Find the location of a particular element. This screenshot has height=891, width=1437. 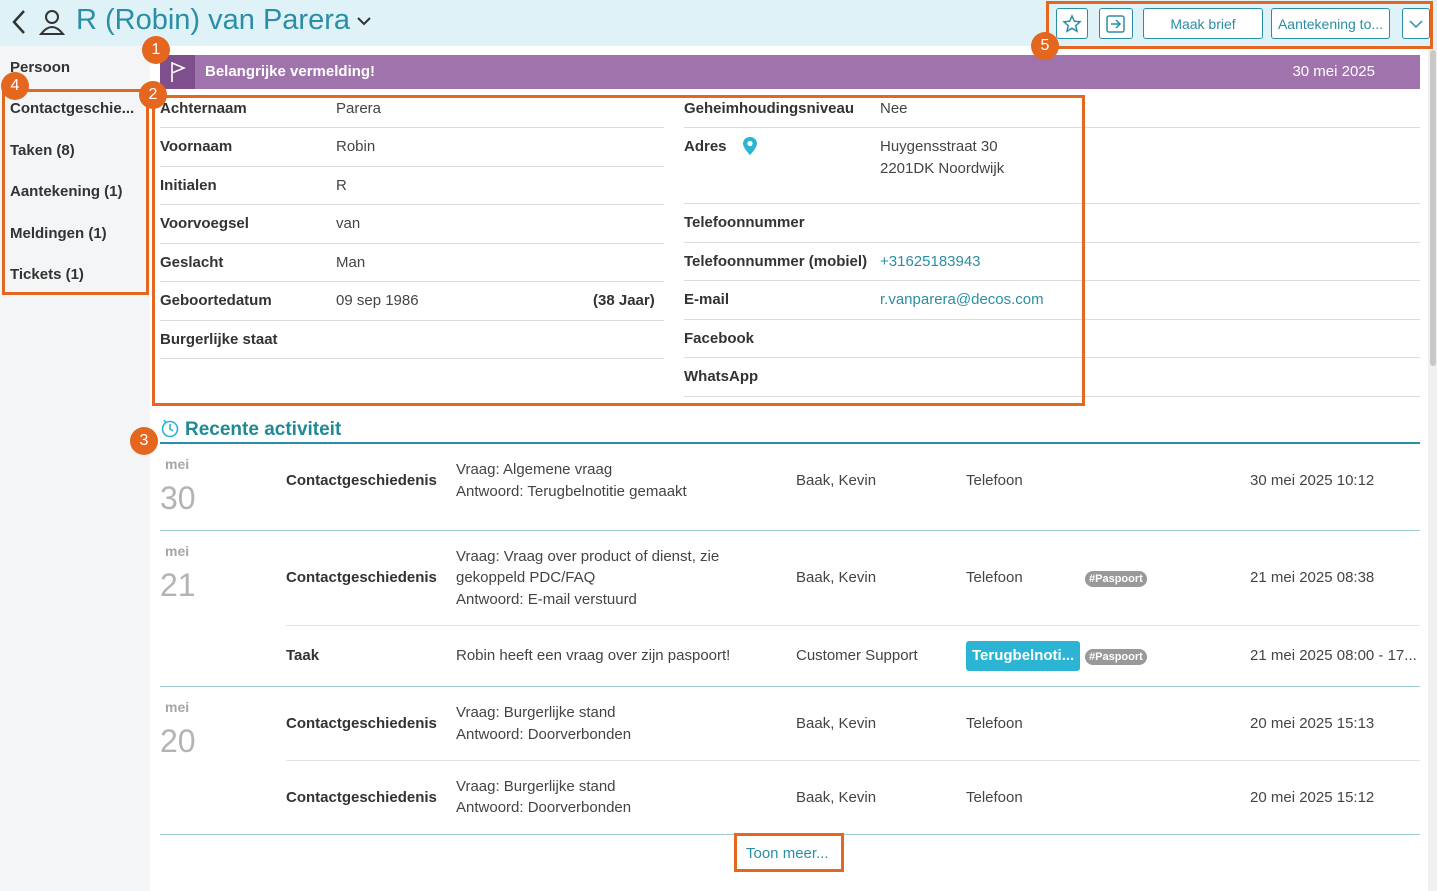

flag-icon is located at coordinates (178, 72).